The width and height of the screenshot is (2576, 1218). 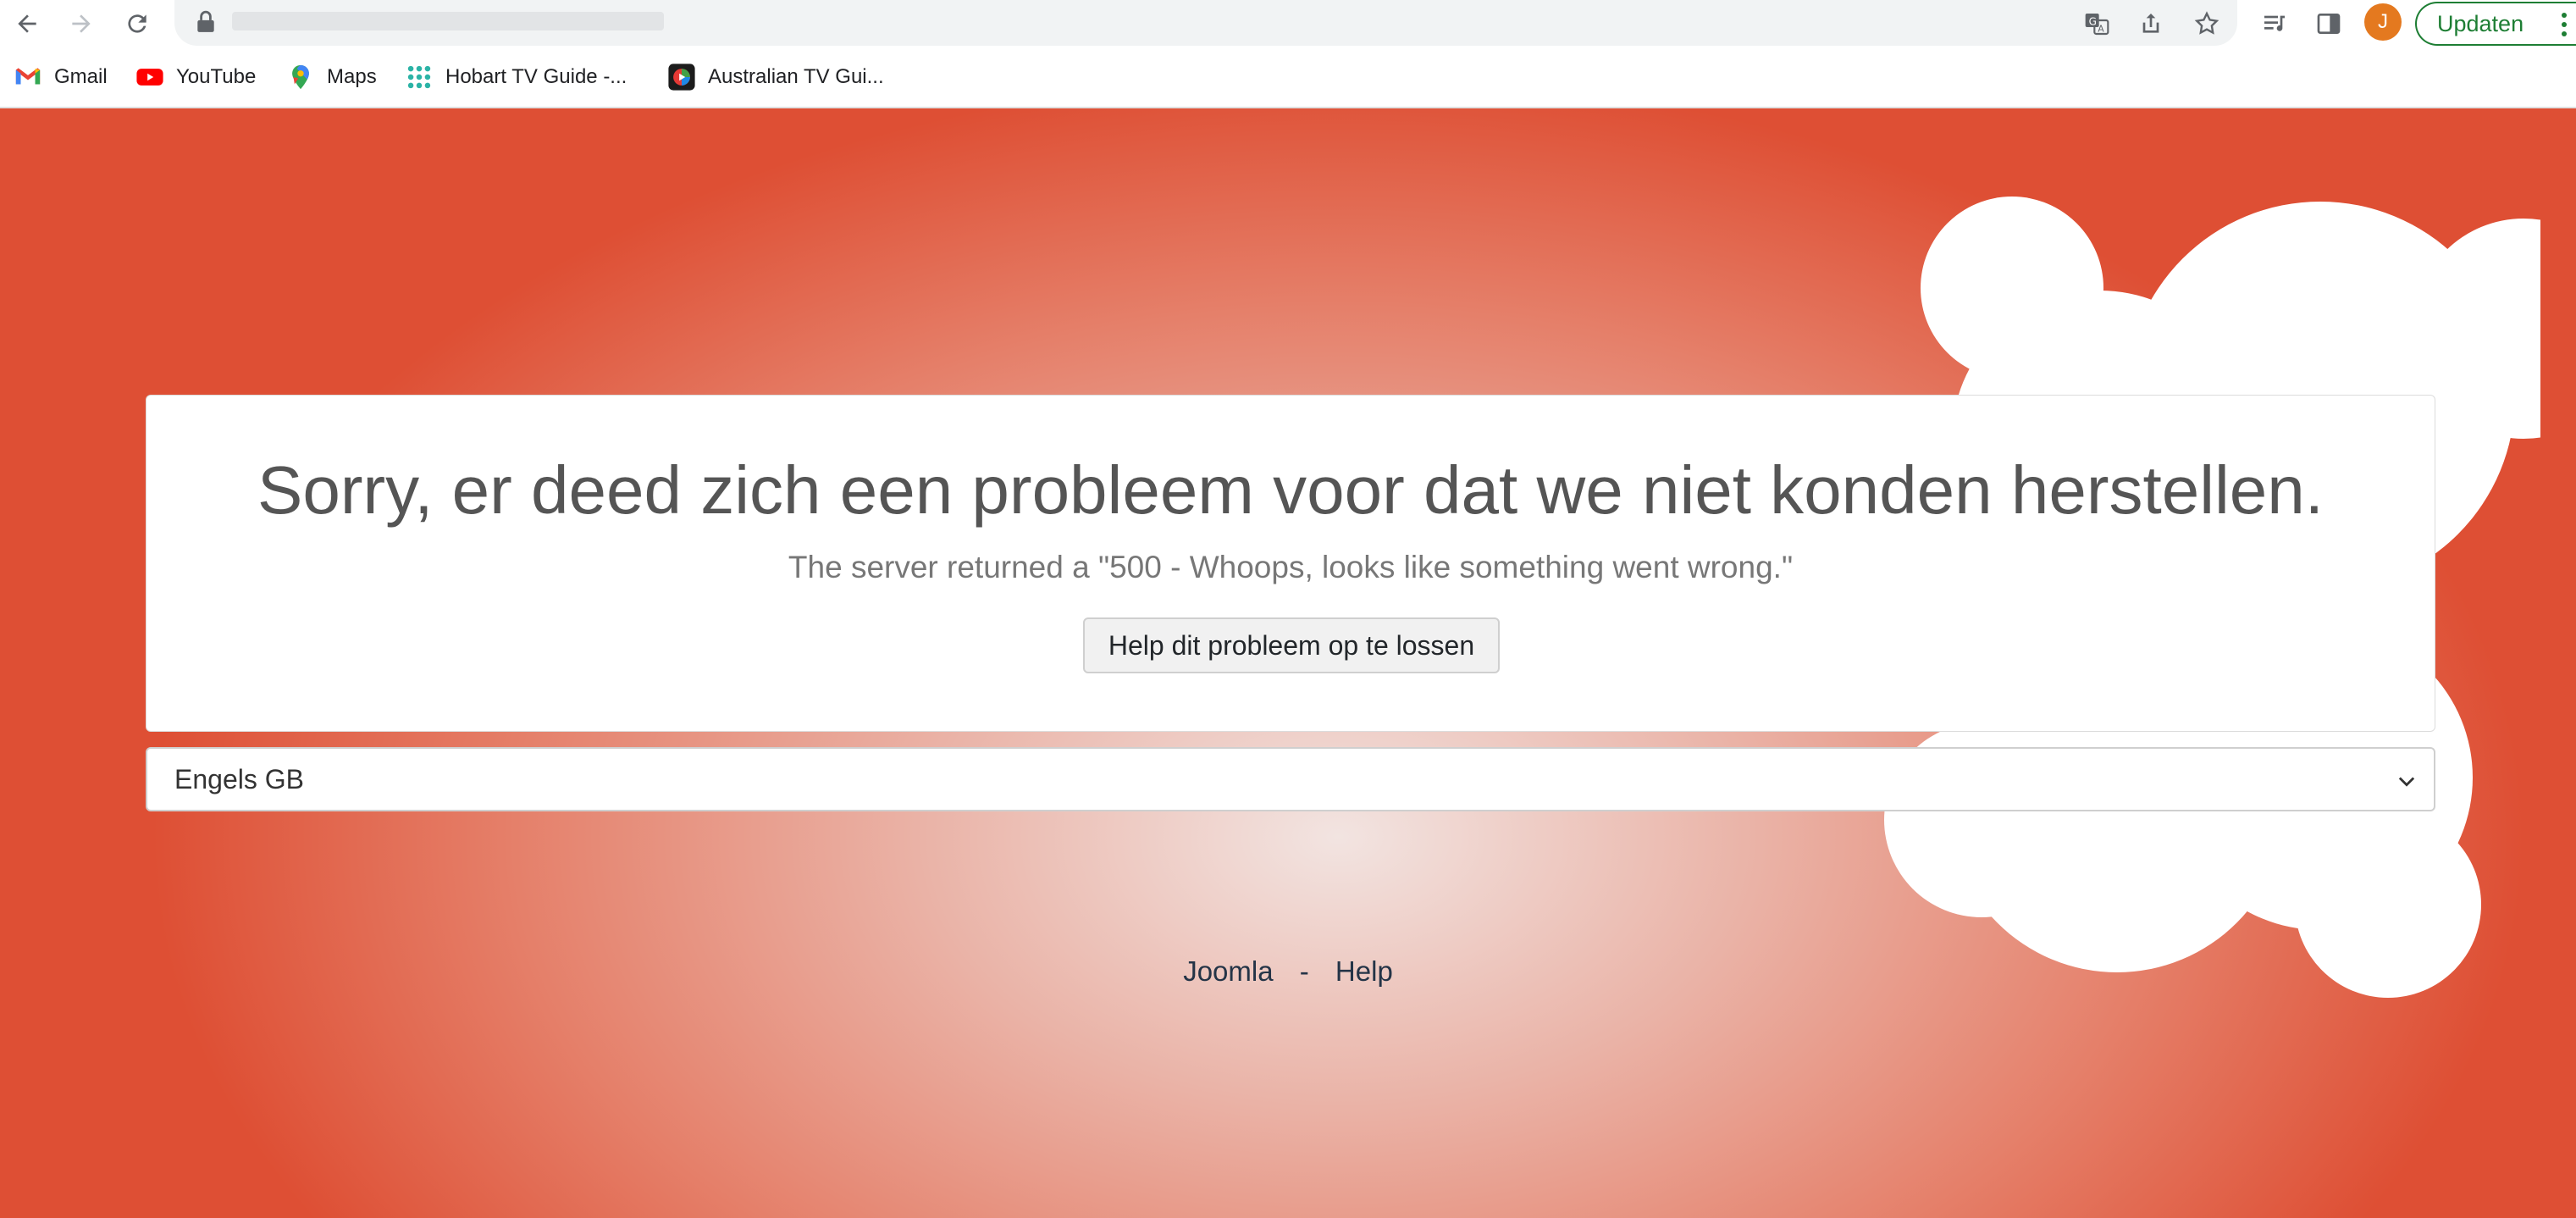 I want to click on update-browser-button: Updaten, so click(x=2495, y=24).